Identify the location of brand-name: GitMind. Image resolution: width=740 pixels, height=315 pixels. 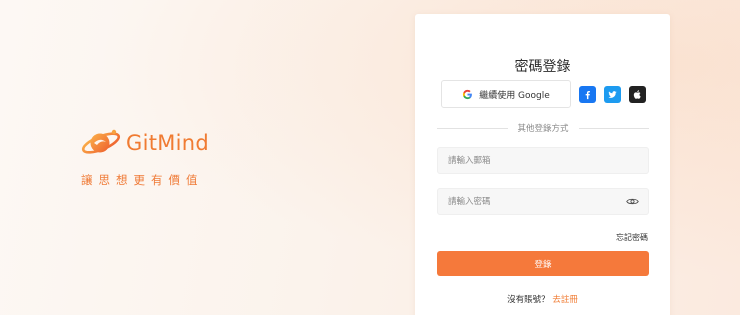
(168, 143).